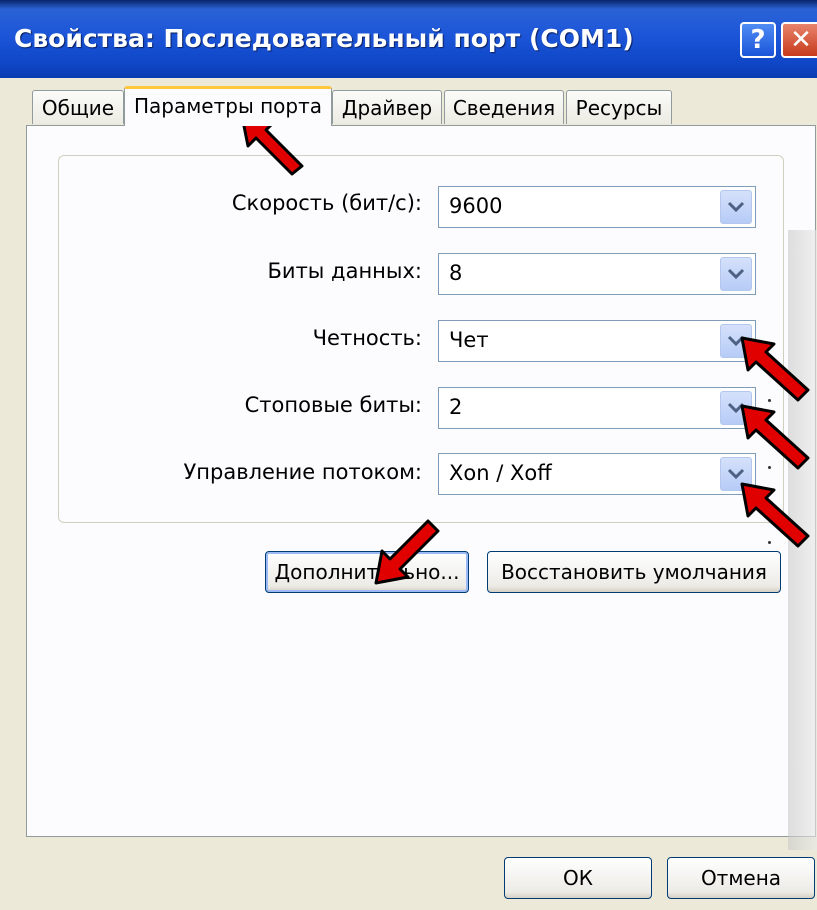 The image size is (817, 910). I want to click on help-button: ?, so click(758, 40).